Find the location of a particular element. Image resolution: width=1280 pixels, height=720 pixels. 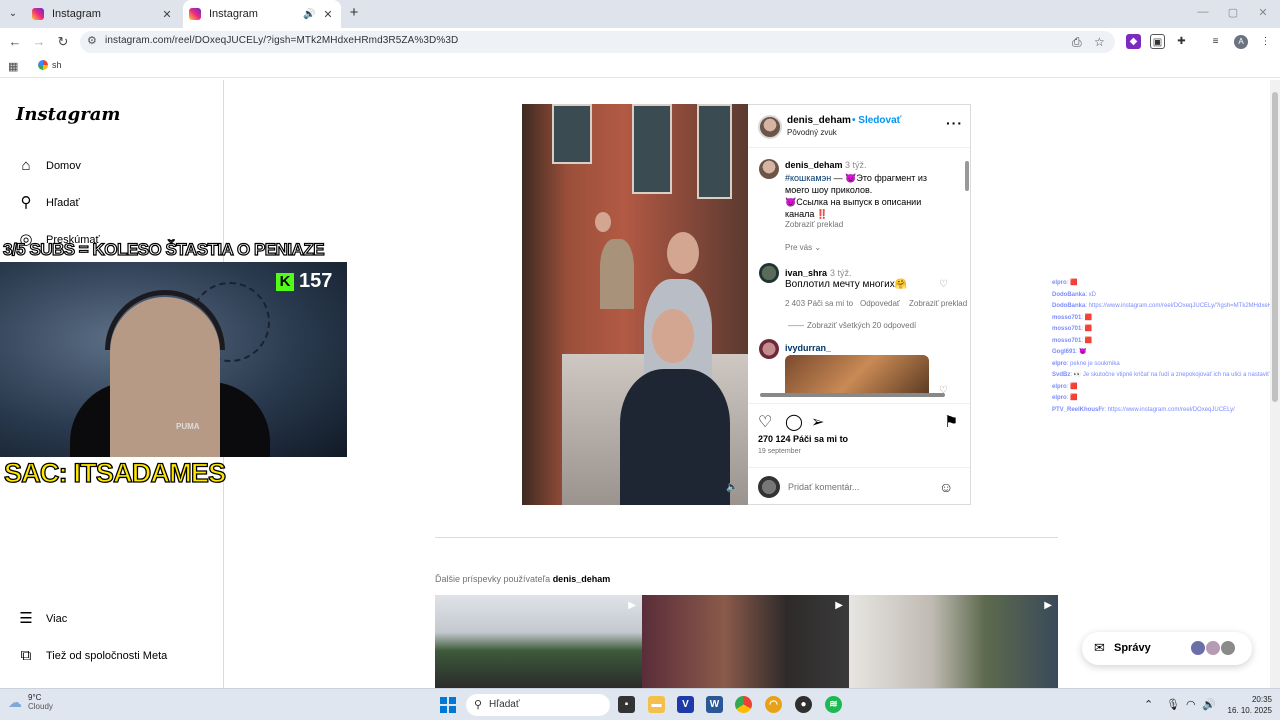

wifi-icon: ◠ is located at coordinates (1191, 704).